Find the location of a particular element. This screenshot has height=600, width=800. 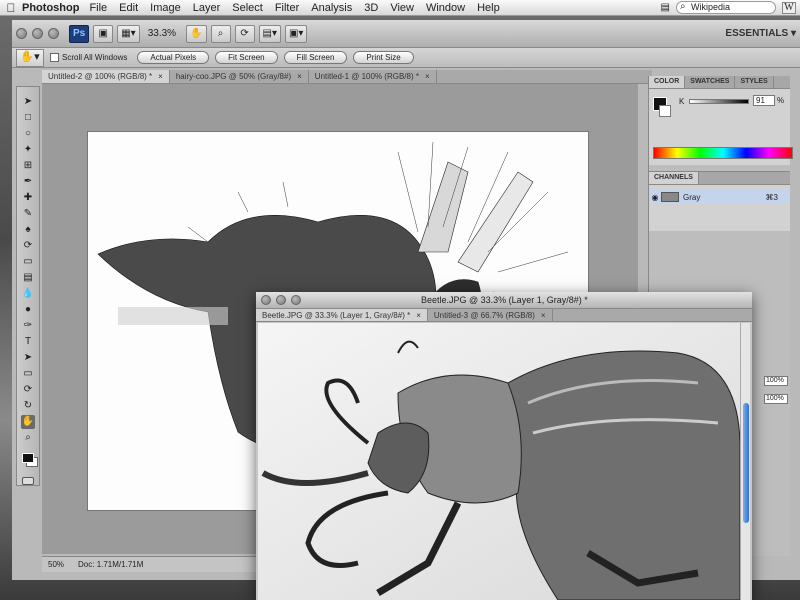

menu-3d: 3D is located at coordinates (371, 8).